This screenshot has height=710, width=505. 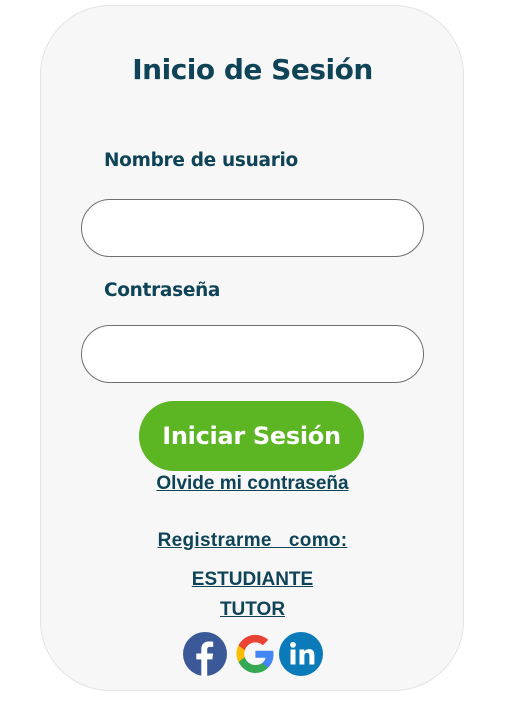 What do you see at coordinates (252, 580) in the screenshot?
I see `register-student-link: ESTUDIANTE` at bounding box center [252, 580].